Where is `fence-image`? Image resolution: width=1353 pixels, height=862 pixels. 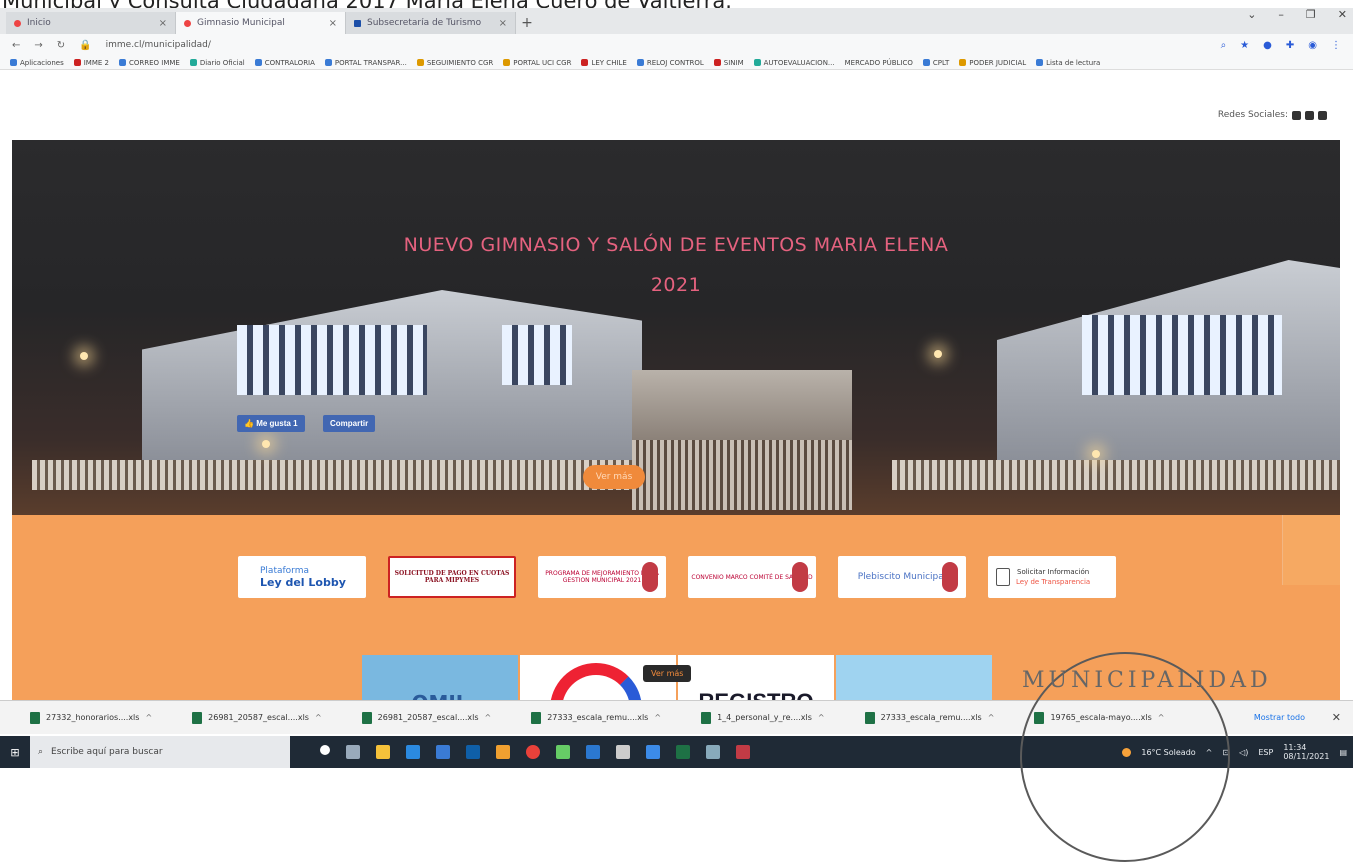
fence-image is located at coordinates (742, 475).